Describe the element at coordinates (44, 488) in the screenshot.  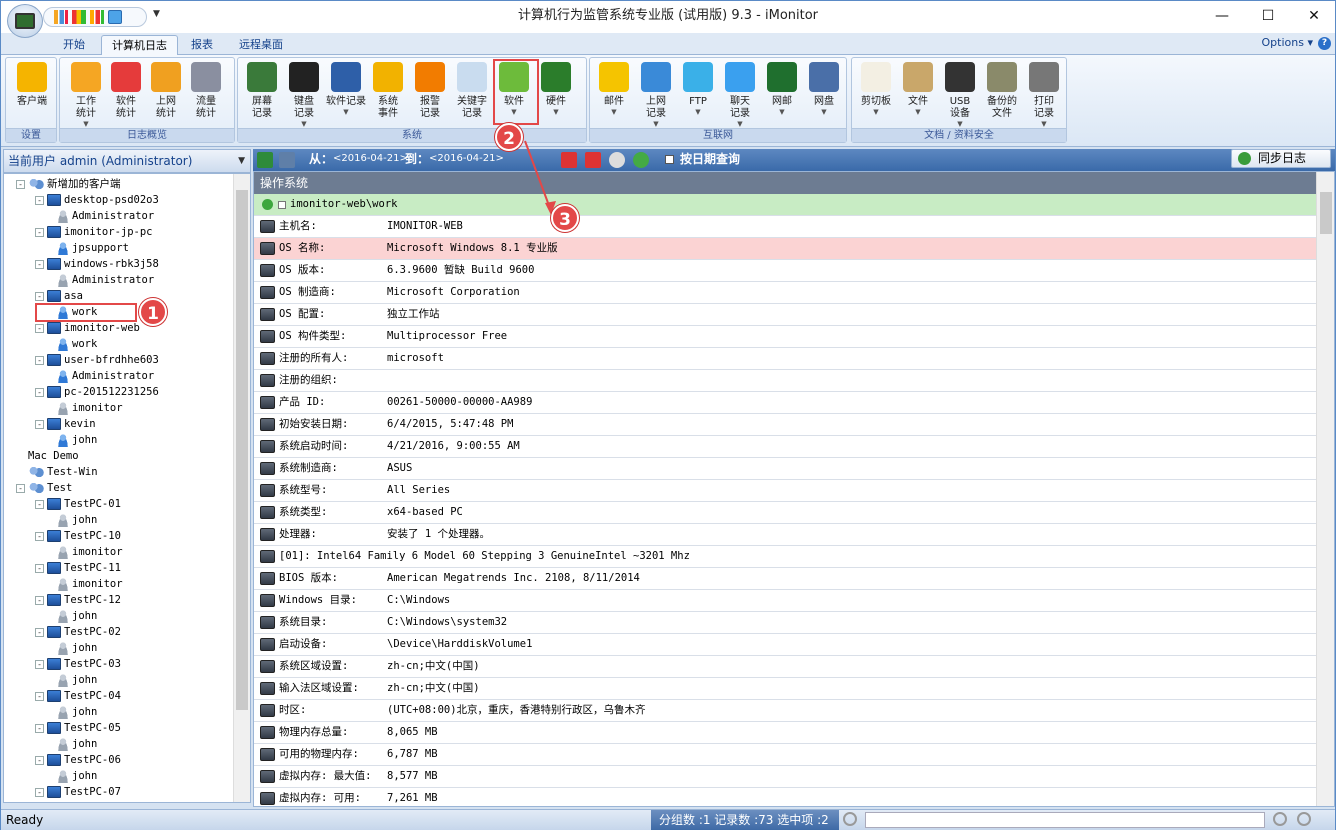
I see `tree-node: - Test` at that location.